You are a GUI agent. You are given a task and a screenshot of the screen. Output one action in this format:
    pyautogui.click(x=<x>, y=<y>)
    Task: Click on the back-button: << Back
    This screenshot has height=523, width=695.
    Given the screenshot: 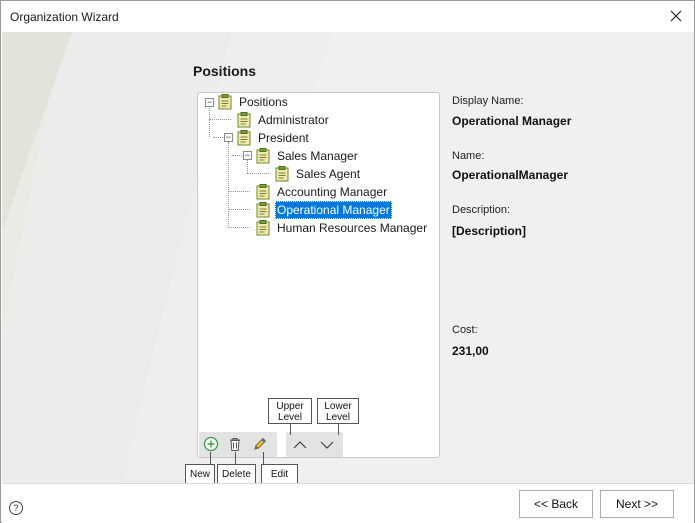 What is the action you would take?
    pyautogui.click(x=556, y=504)
    